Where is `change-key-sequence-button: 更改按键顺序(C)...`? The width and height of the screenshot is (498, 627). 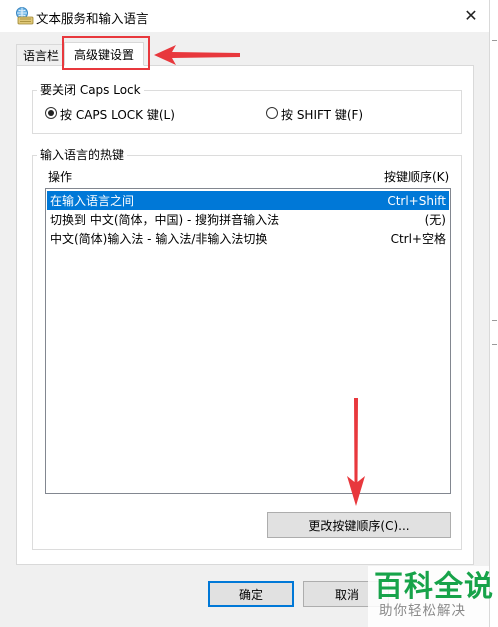
change-key-sequence-button: 更改按键顺序(C)... is located at coordinates (359, 525).